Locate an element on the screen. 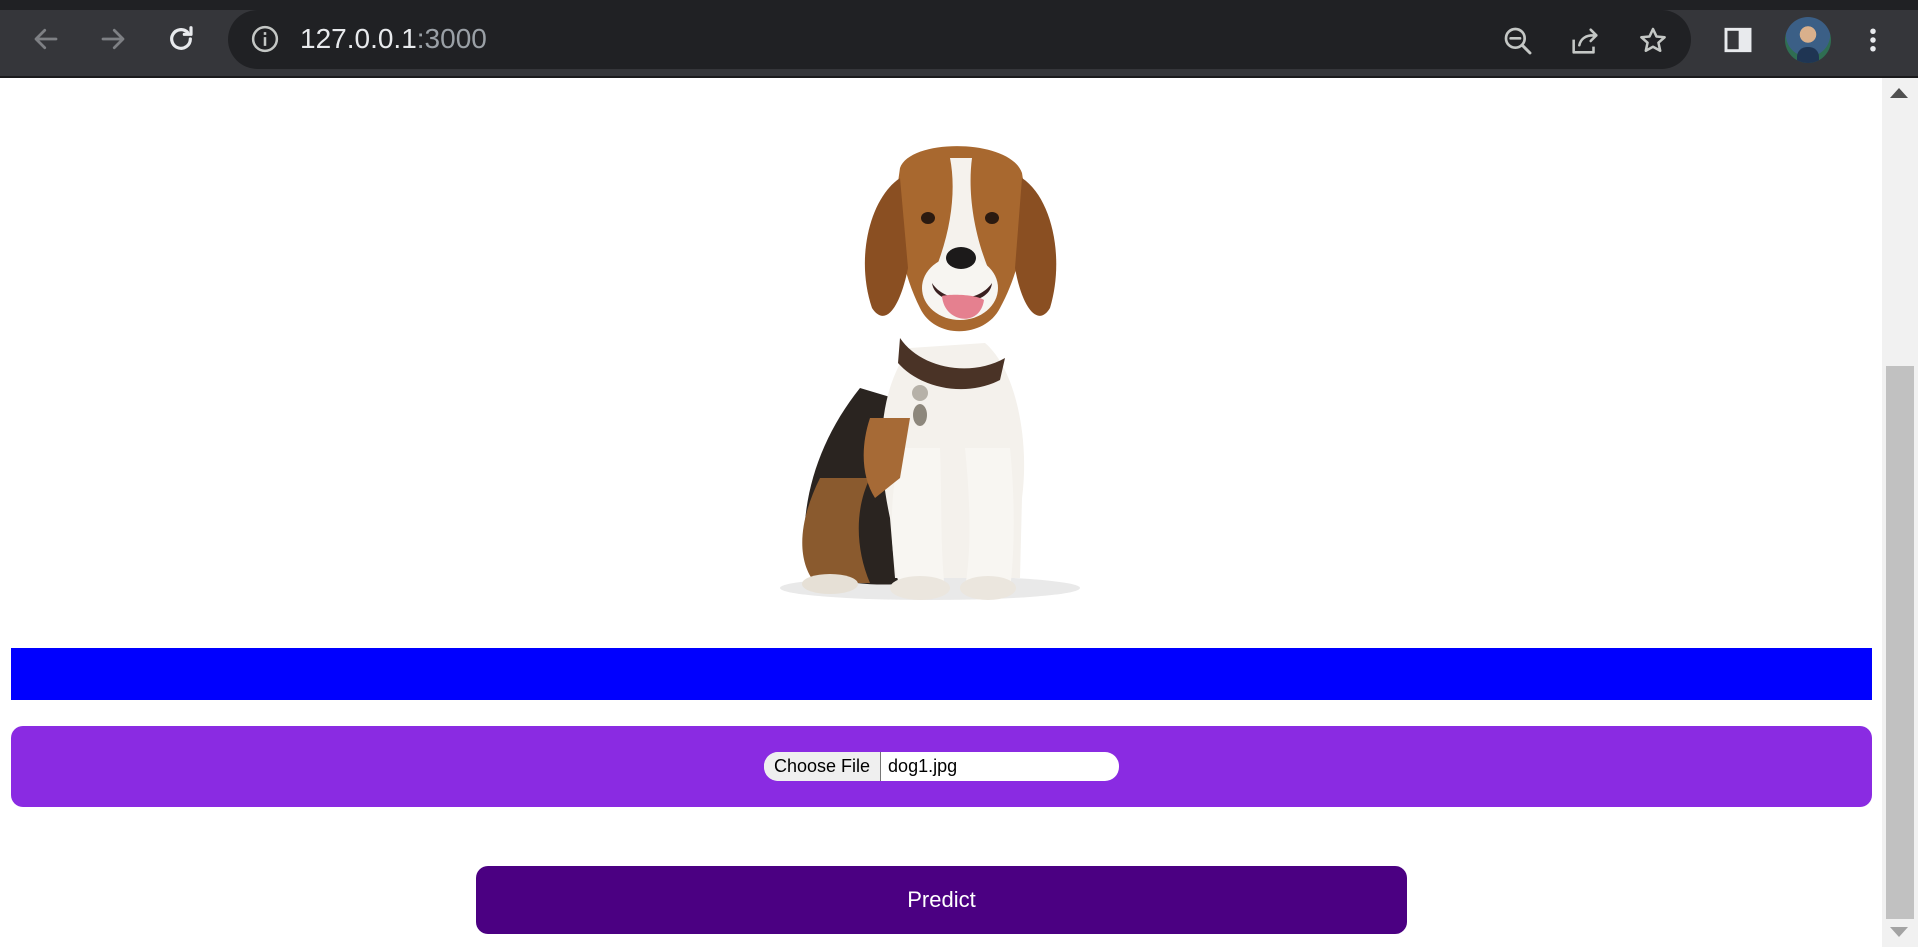 Image resolution: width=1918 pixels, height=947 pixels. arrow-right-icon is located at coordinates (113, 39).